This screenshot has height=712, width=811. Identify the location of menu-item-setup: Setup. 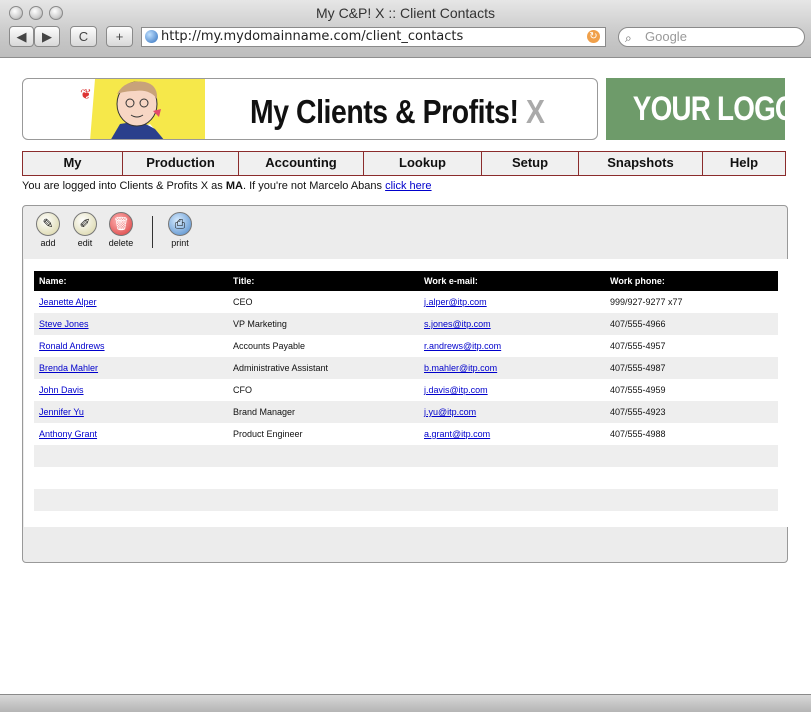
(530, 163).